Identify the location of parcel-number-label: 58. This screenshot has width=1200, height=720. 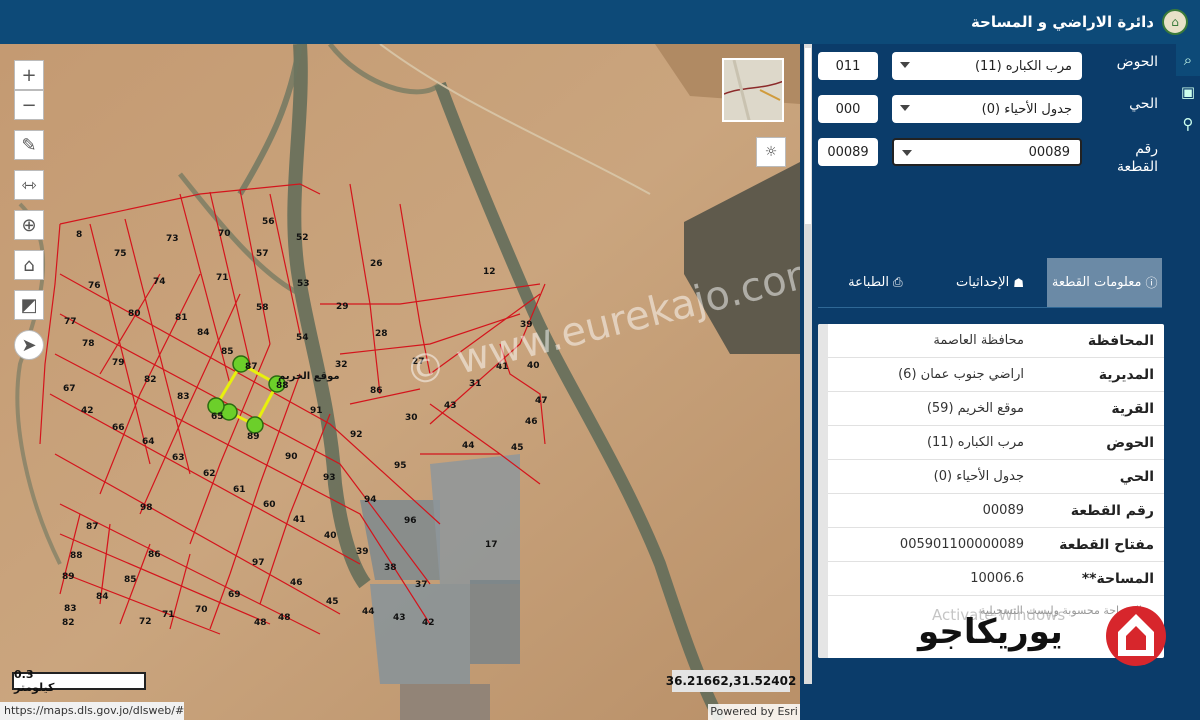
(262, 308).